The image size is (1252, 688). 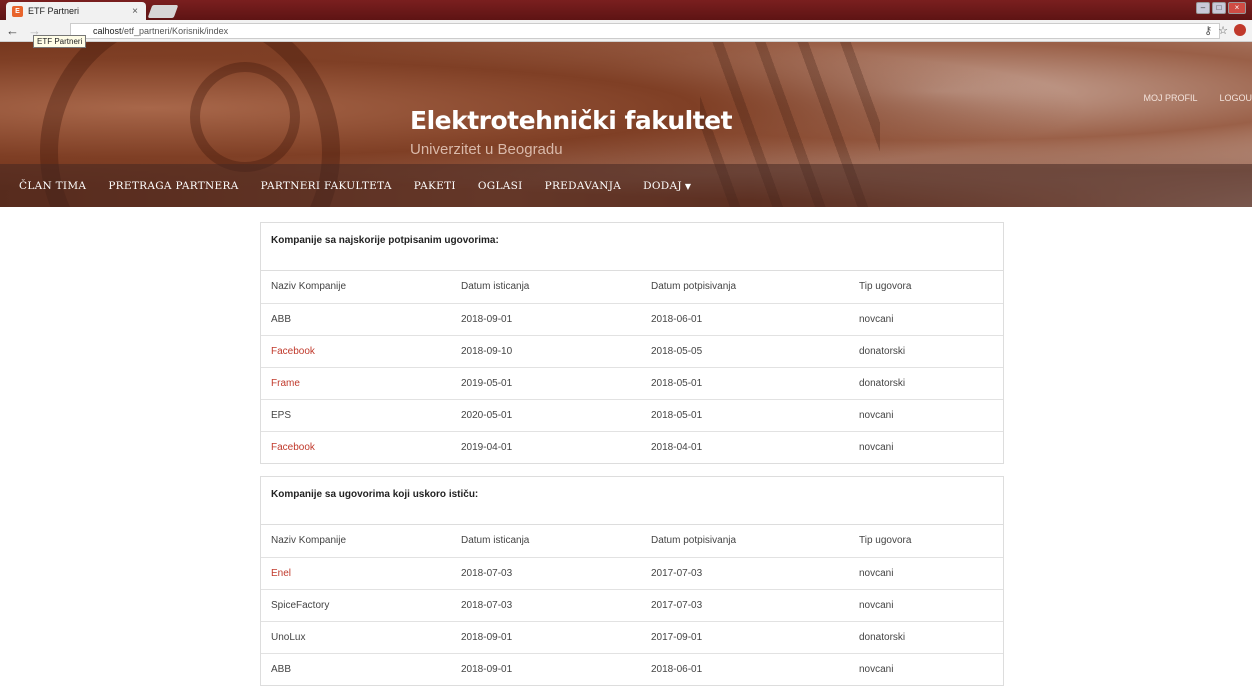 I want to click on table-row: Facebook 2018-09-10 2018-05-05 donatorski, so click(x=632, y=350).